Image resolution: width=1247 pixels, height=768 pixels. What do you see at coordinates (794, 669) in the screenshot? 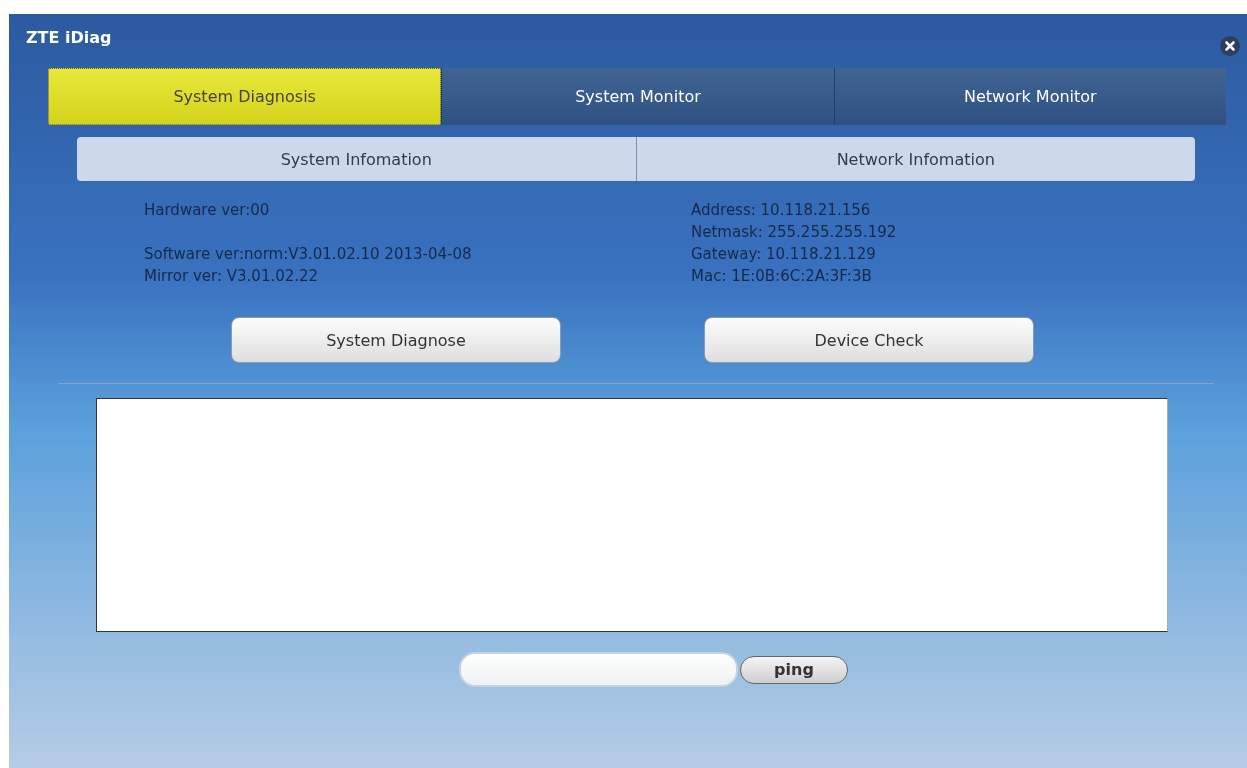
I see `ping-button: ping` at bounding box center [794, 669].